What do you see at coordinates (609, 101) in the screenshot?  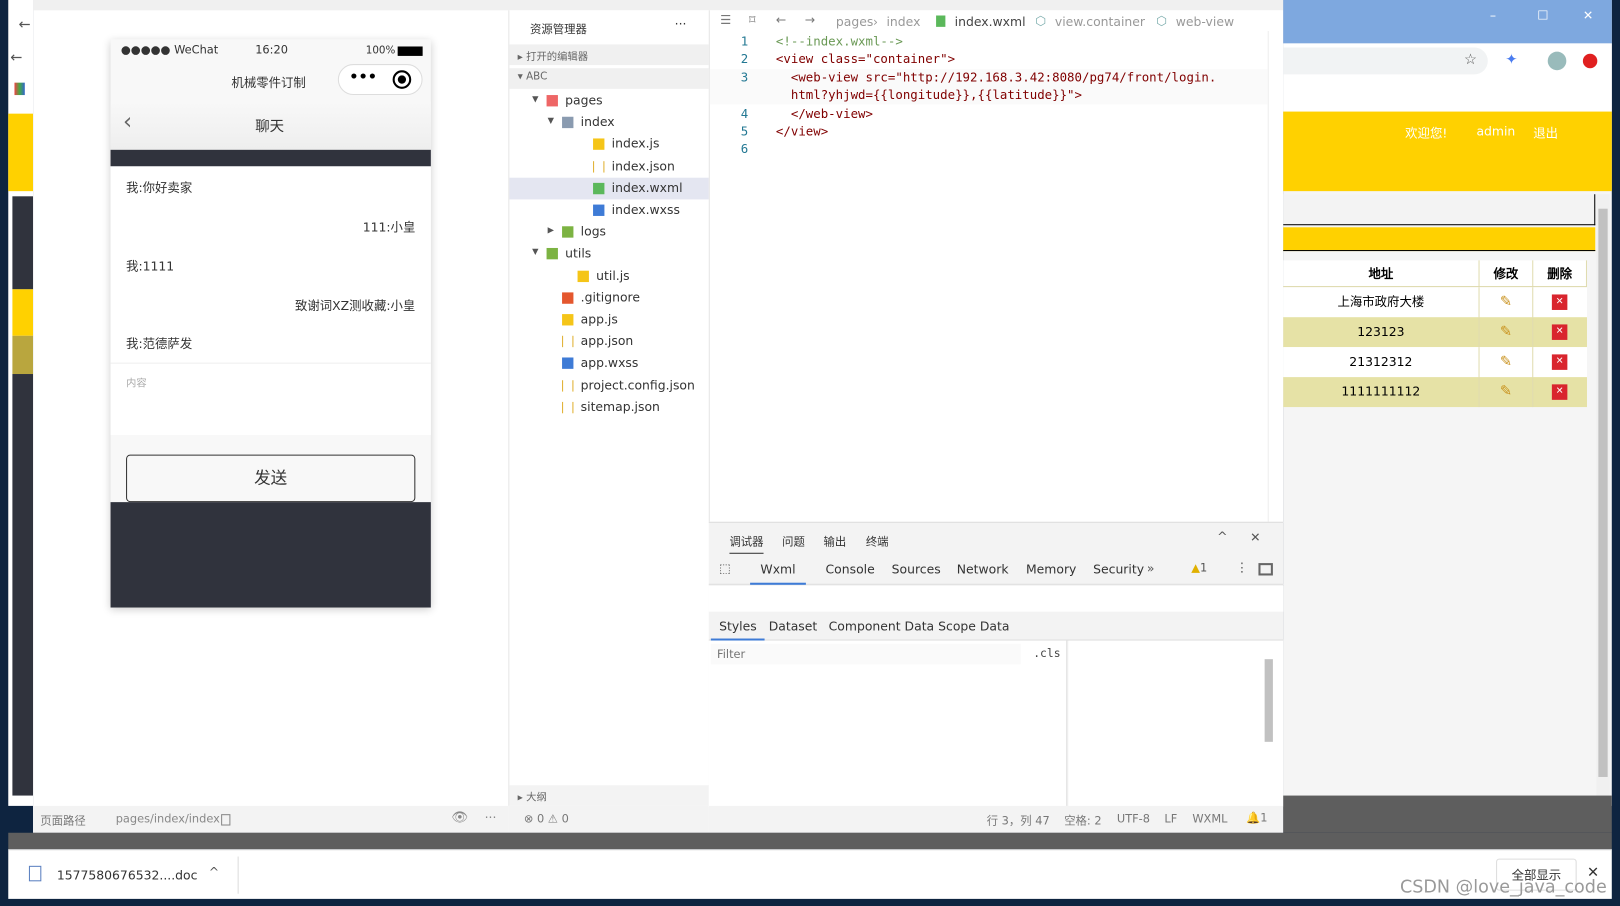 I see `file-tree-item: ▼ pages` at bounding box center [609, 101].